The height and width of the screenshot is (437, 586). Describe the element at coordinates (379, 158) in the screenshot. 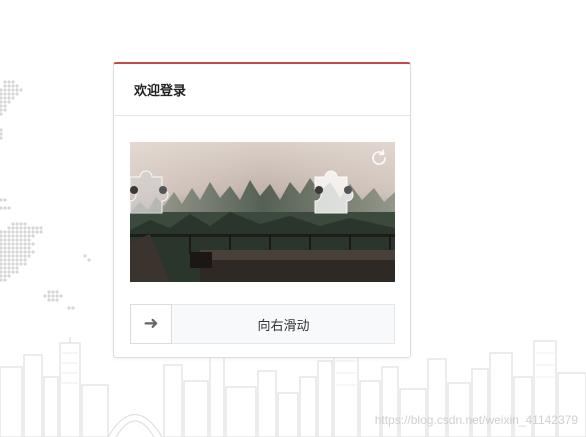

I see `refresh-icon` at that location.